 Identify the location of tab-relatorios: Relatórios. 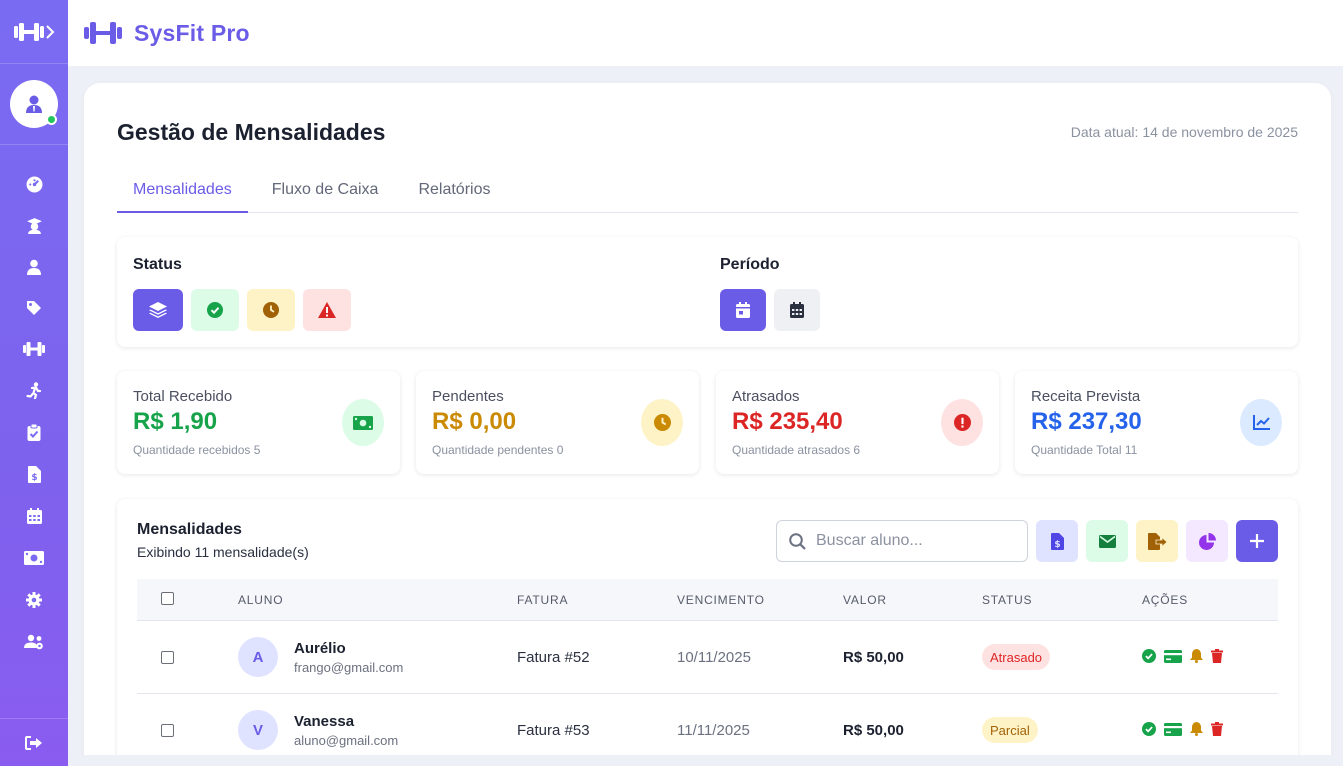
(454, 192).